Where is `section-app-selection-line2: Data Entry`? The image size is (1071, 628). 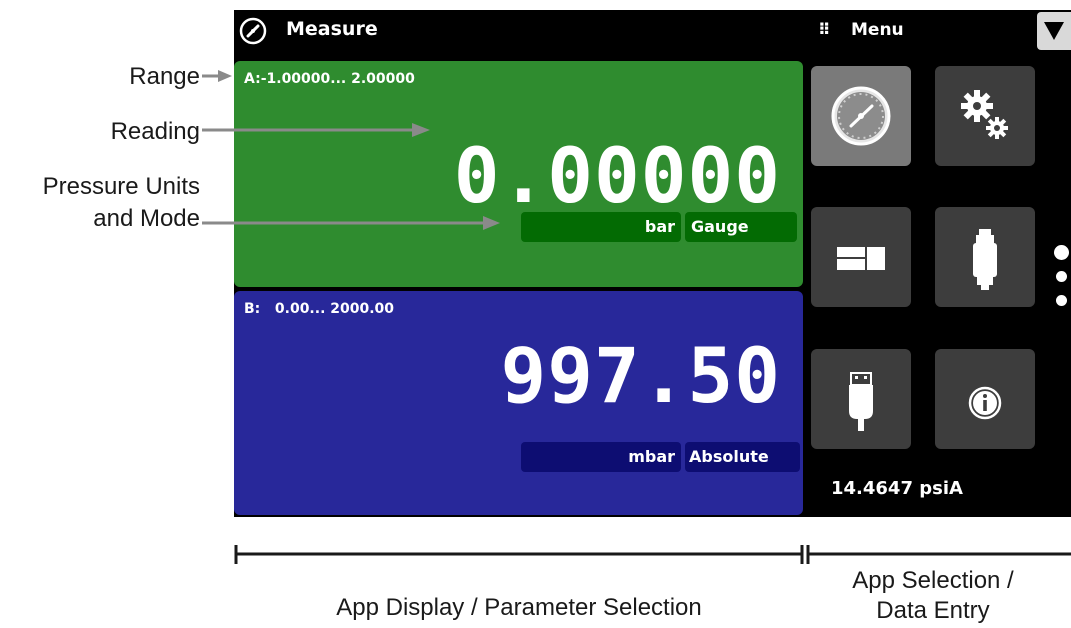
section-app-selection-line2: Data Entry is located at coordinates (933, 610).